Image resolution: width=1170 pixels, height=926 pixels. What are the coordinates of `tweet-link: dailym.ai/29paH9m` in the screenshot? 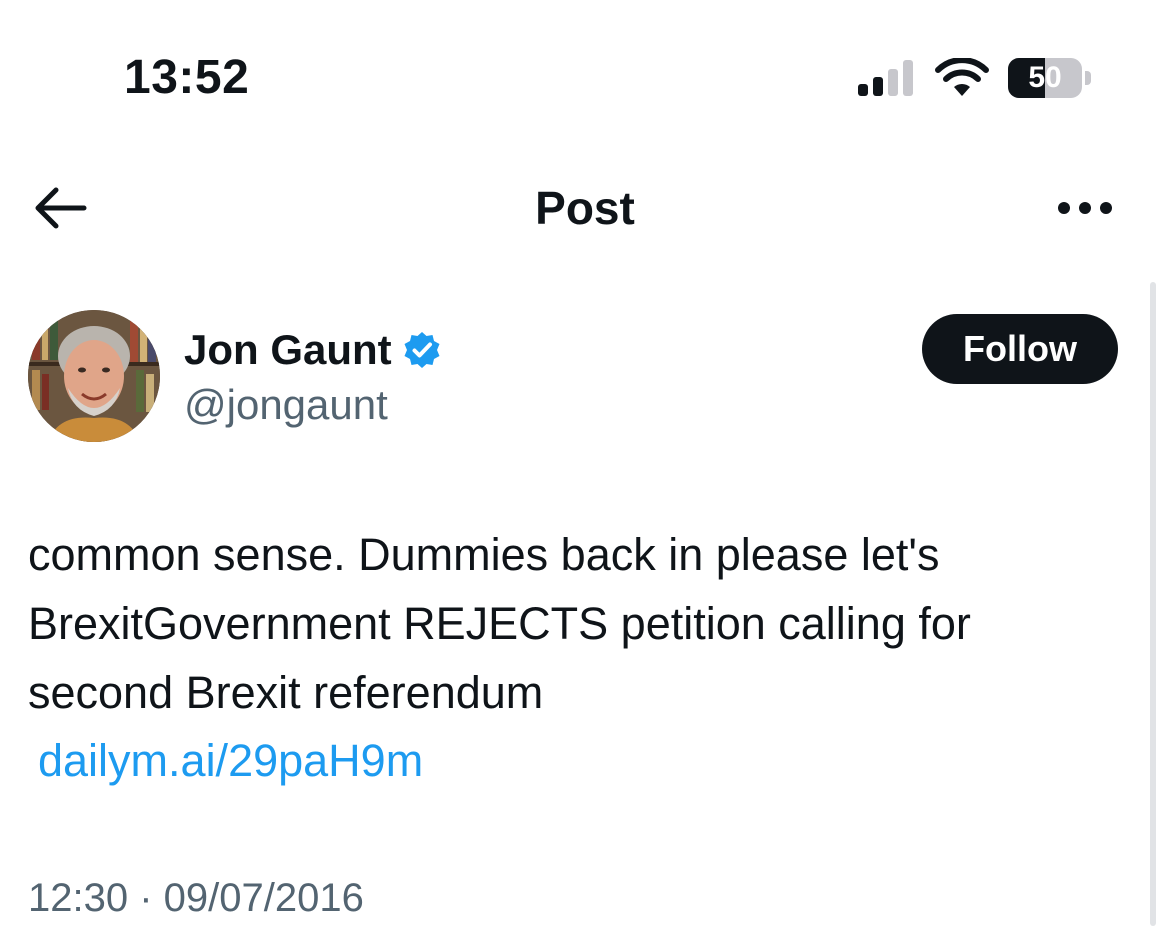 It's located at (230, 760).